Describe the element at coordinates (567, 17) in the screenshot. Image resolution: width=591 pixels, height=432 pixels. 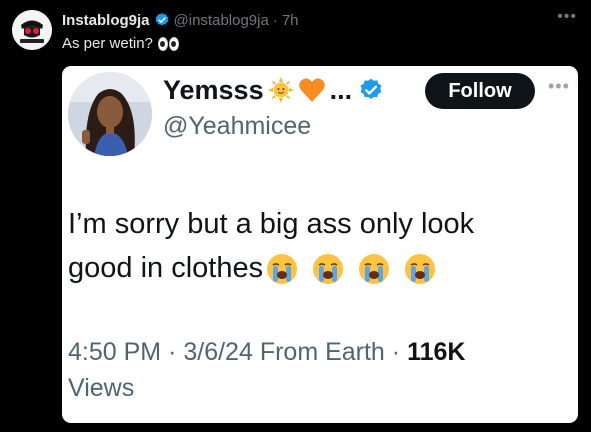
I see `more-horizontal-icon: •••` at that location.